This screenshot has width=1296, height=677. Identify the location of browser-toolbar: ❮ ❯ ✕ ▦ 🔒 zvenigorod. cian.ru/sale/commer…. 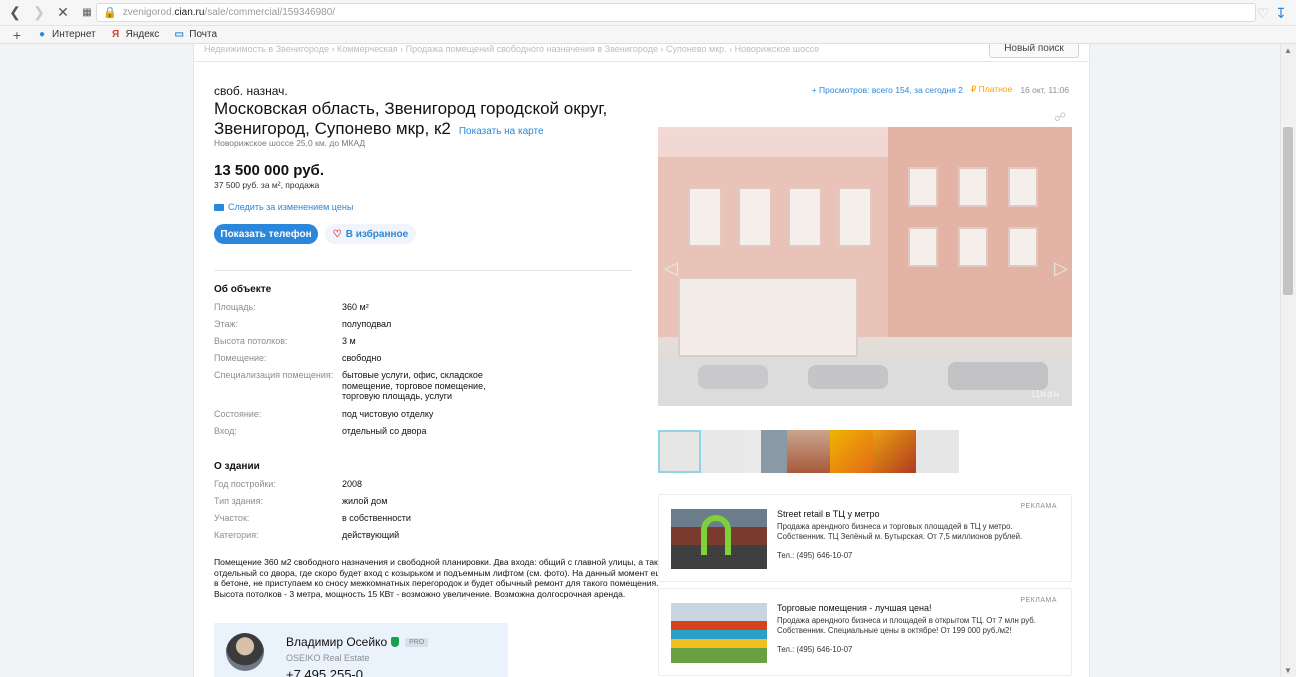
(648, 13).